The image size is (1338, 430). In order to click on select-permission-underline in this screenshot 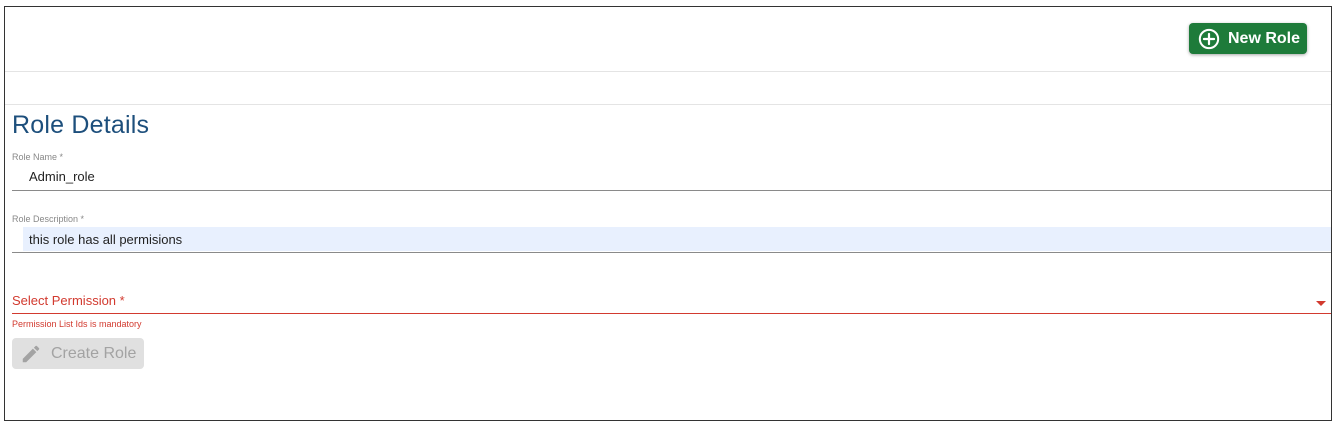, I will do `click(671, 313)`.